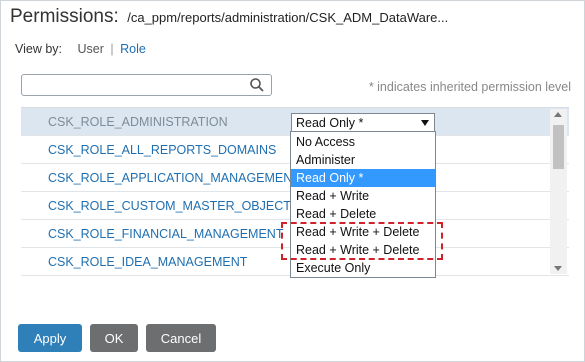 The image size is (585, 362). I want to click on view-by-role-link: Role, so click(133, 49).